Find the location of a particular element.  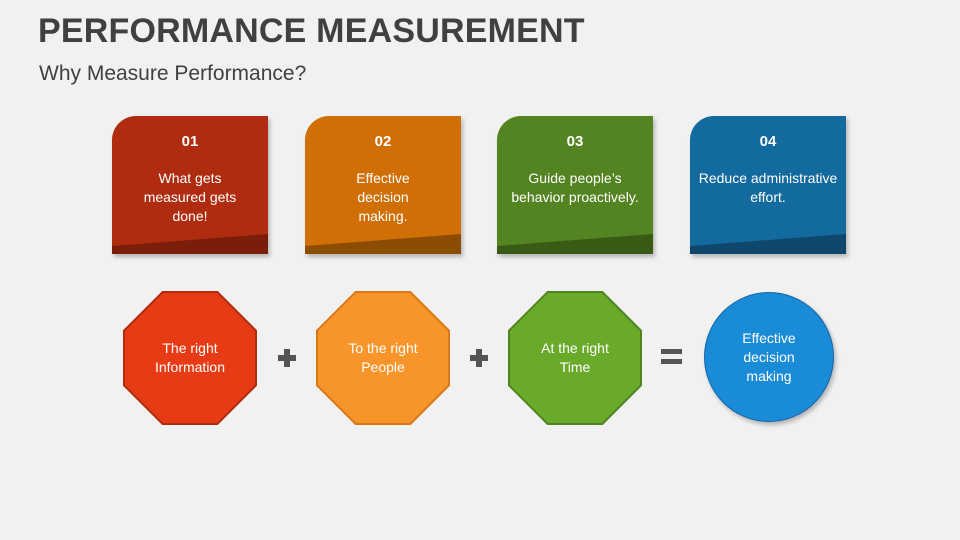

card-text: What gets measured gets done! is located at coordinates (190, 197).